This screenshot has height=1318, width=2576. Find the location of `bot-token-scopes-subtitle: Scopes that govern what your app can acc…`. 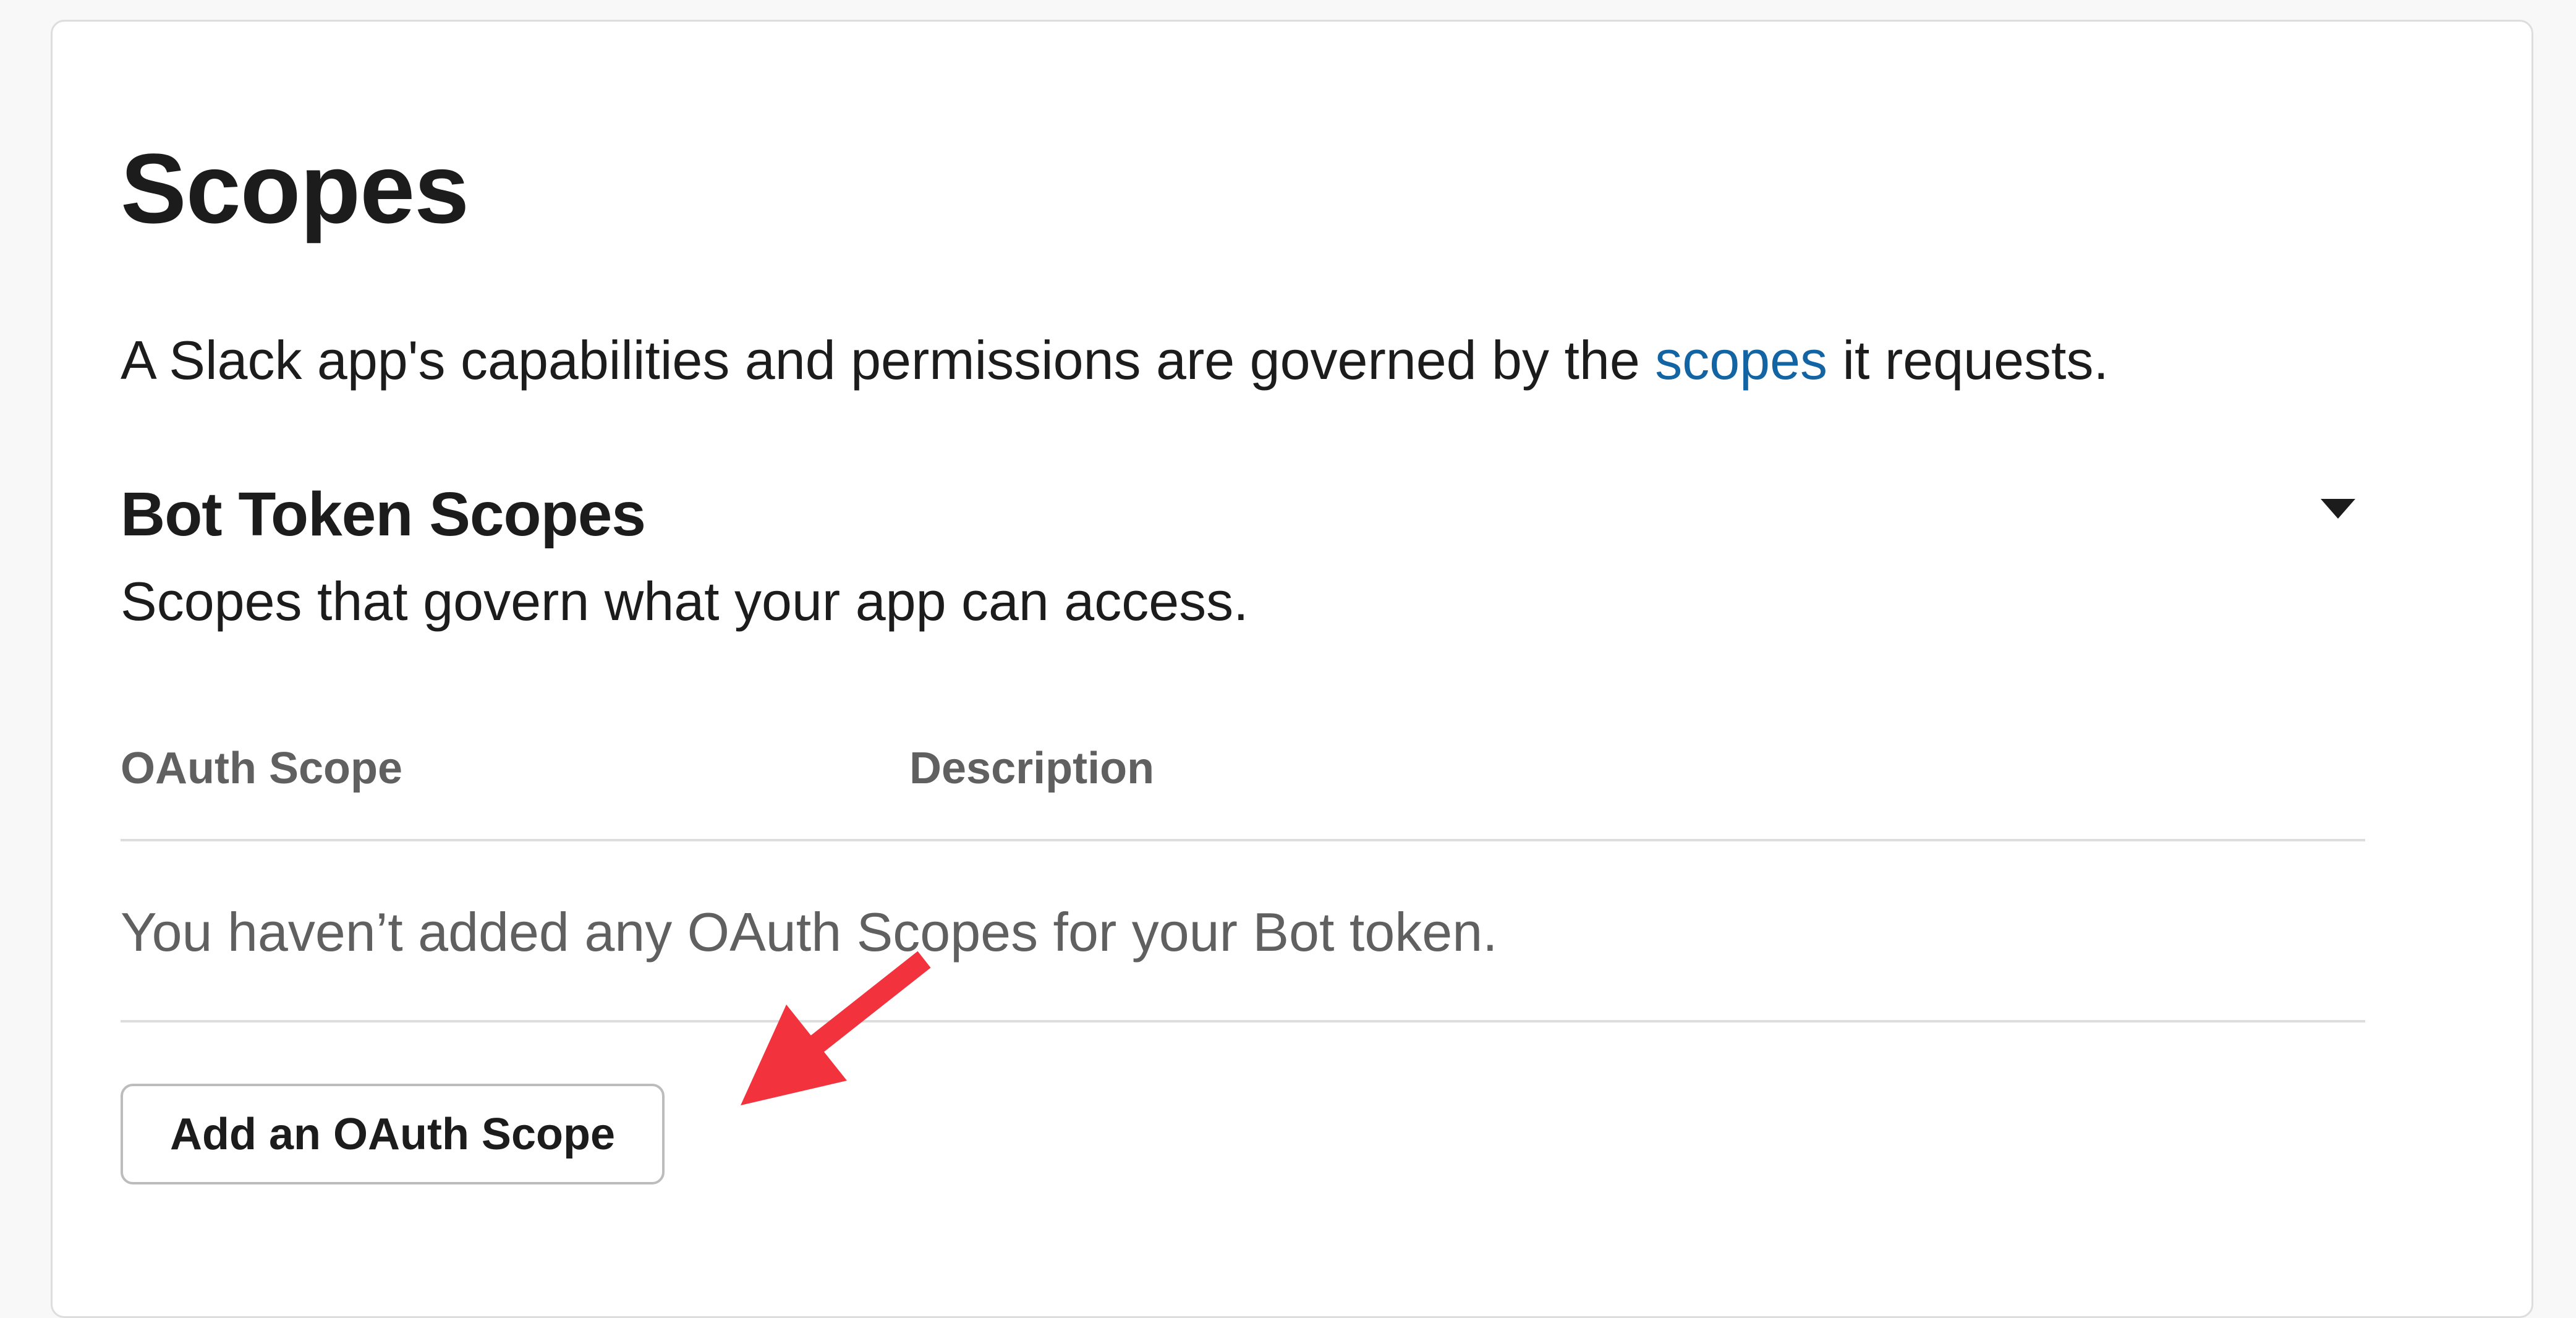

bot-token-scopes-subtitle: Scopes that govern what your app can acc… is located at coordinates (685, 601).